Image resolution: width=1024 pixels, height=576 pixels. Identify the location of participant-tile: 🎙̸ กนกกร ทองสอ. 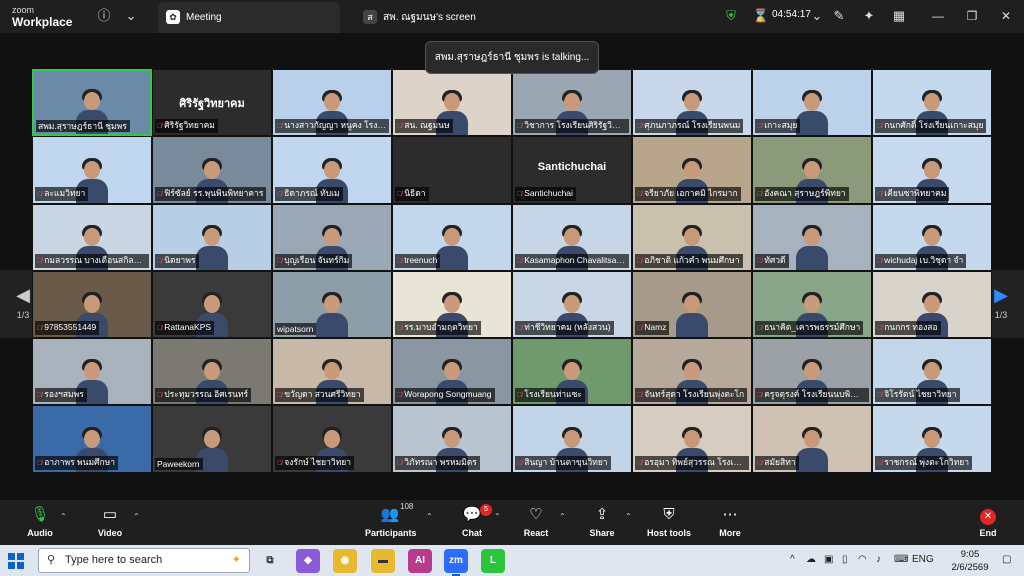
(932, 304).